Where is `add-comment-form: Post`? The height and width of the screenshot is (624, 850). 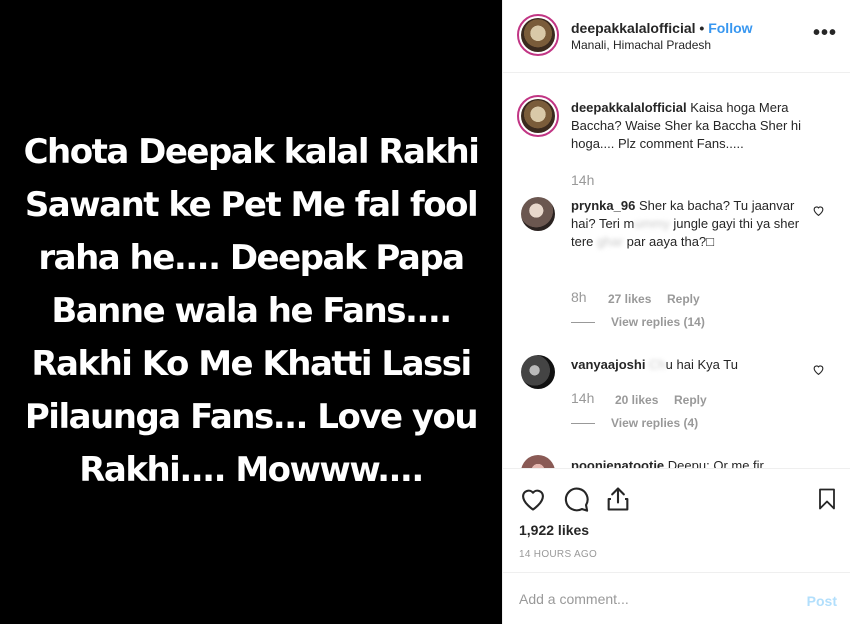 add-comment-form: Post is located at coordinates (676, 598).